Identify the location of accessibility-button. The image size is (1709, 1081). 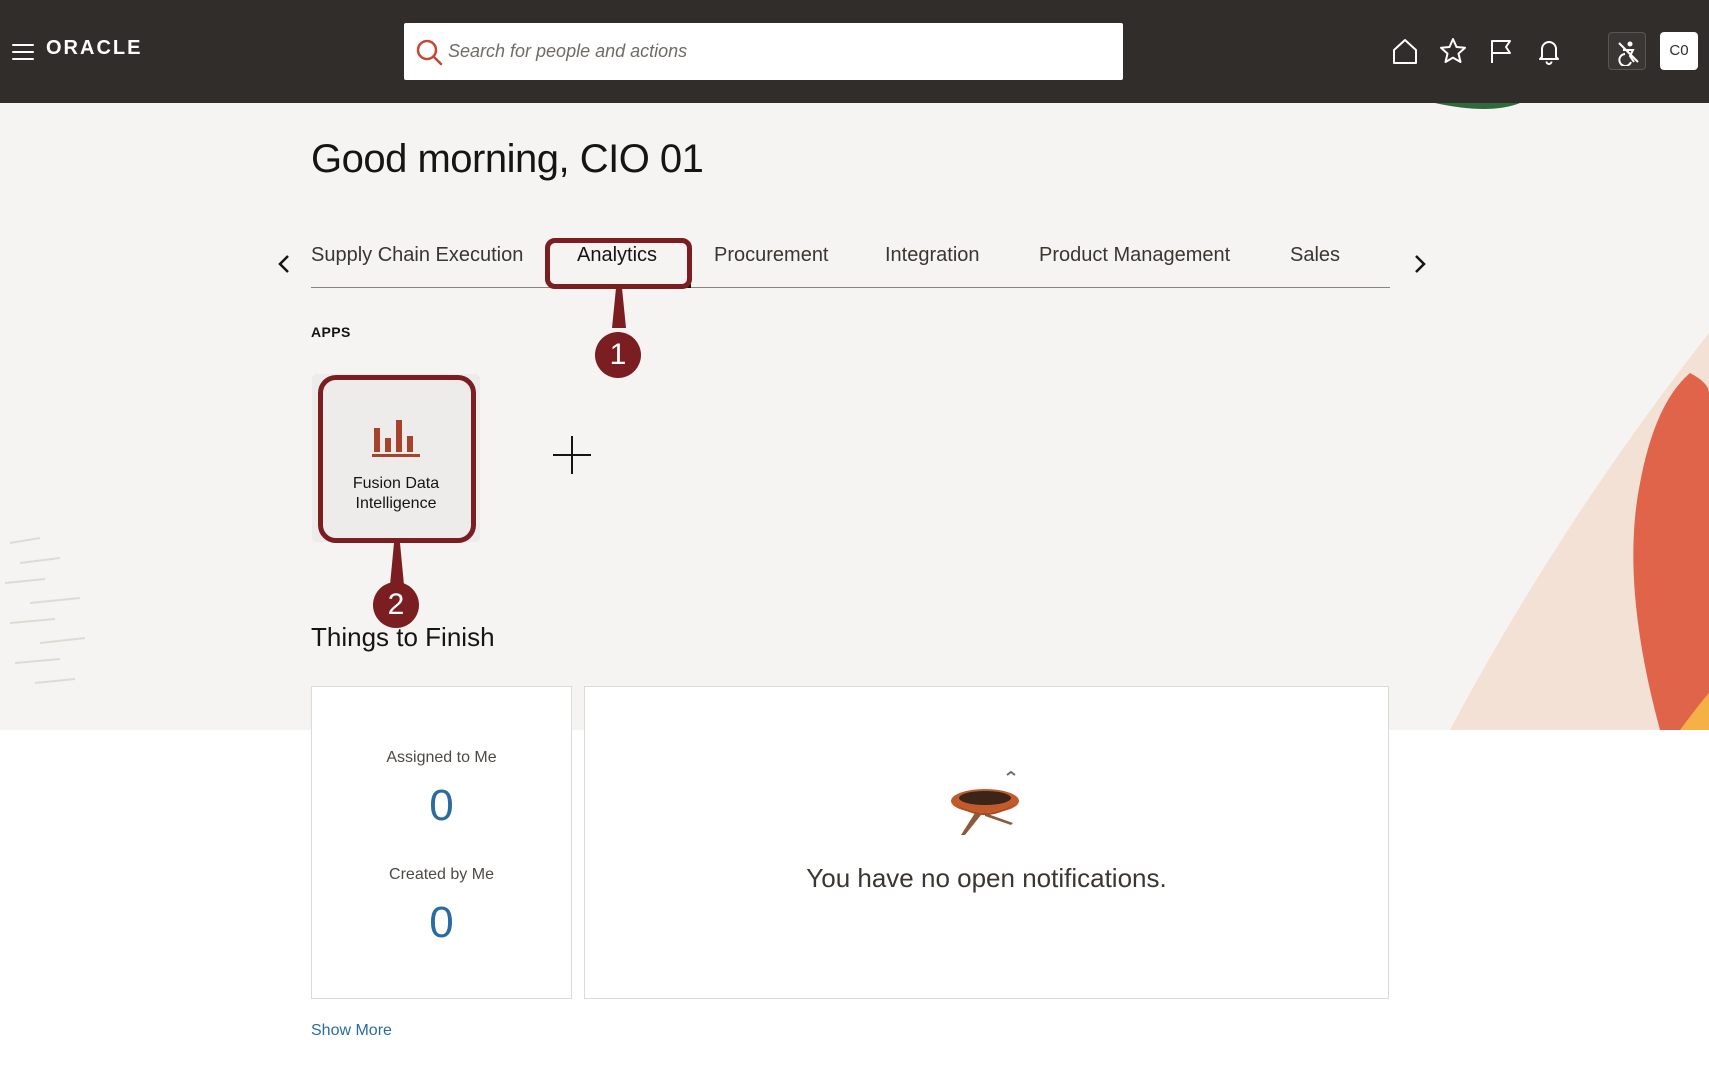
(1627, 51).